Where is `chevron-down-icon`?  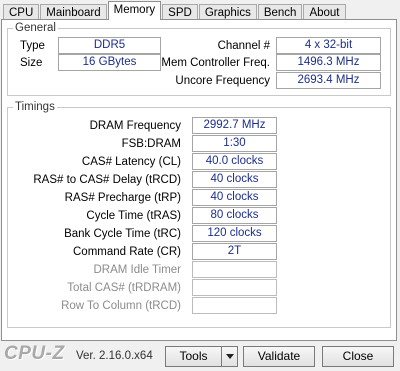 chevron-down-icon is located at coordinates (230, 356).